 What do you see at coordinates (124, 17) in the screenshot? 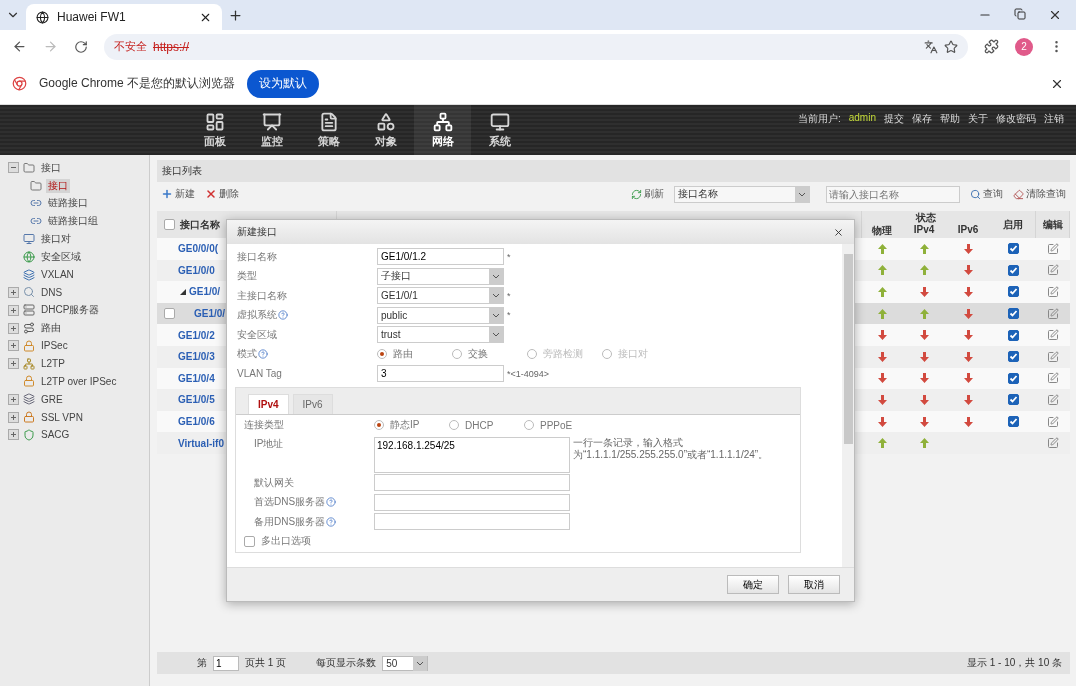
I see `browser-tab: Huawei FW1` at bounding box center [124, 17].